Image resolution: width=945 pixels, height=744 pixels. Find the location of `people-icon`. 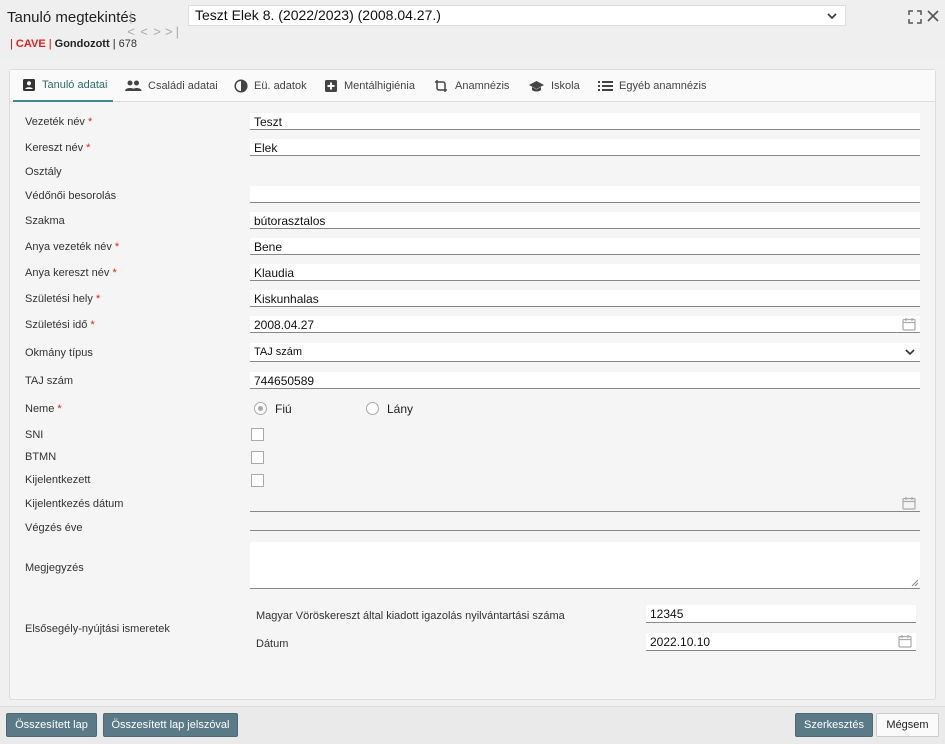

people-icon is located at coordinates (133, 85).